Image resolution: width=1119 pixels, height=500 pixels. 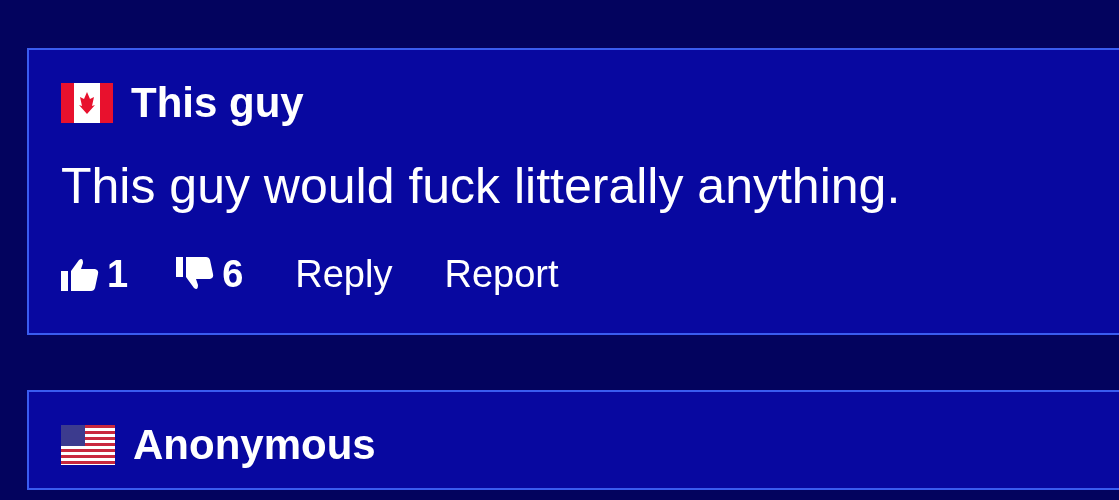 What do you see at coordinates (501, 274) in the screenshot?
I see `report-link: Report` at bounding box center [501, 274].